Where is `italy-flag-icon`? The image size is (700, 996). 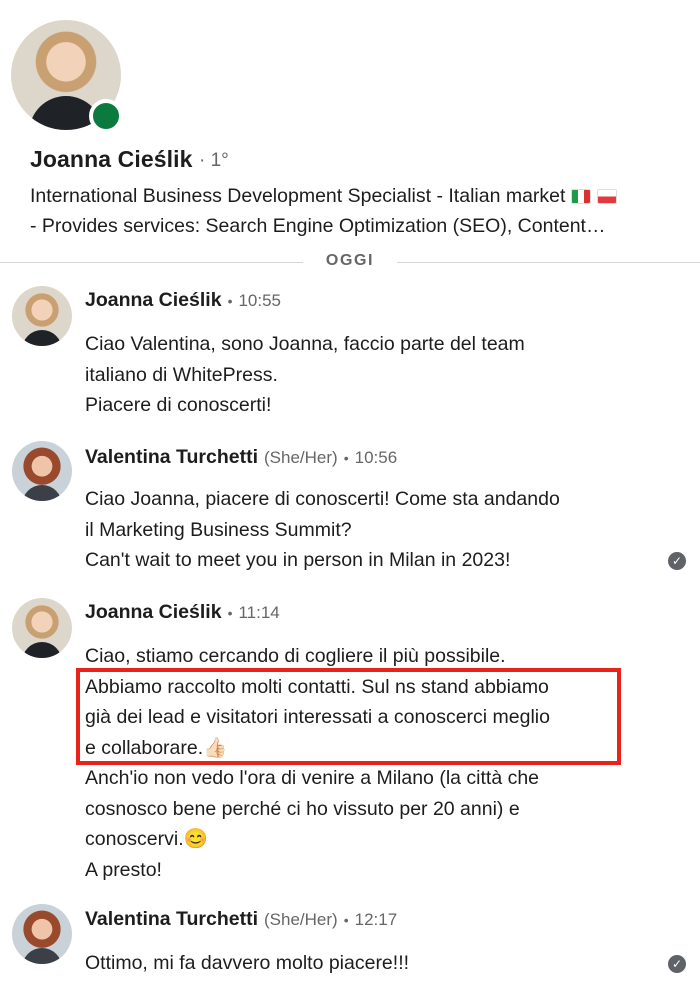
italy-flag-icon is located at coordinates (581, 197).